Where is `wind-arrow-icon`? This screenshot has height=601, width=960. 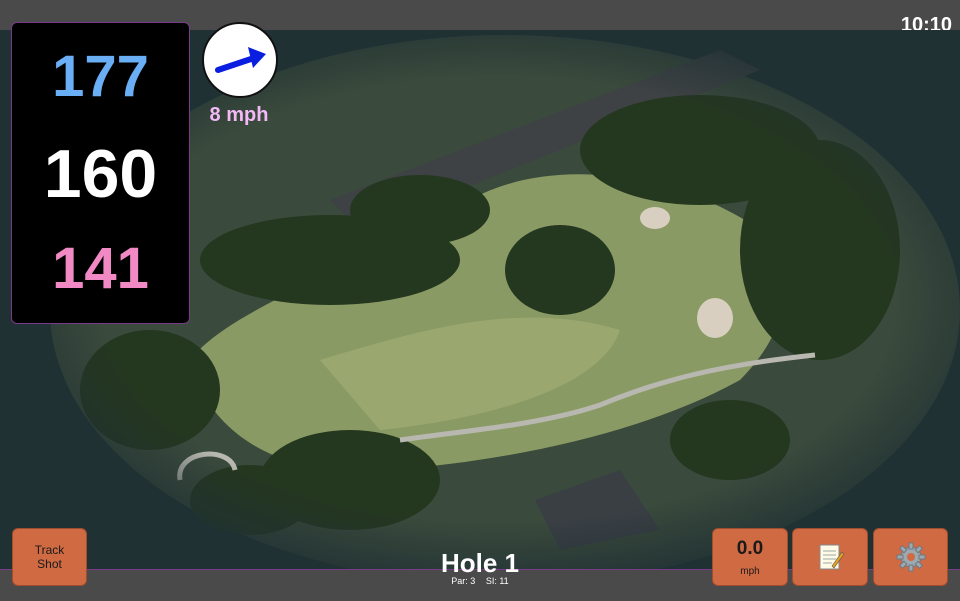 wind-arrow-icon is located at coordinates (240, 60).